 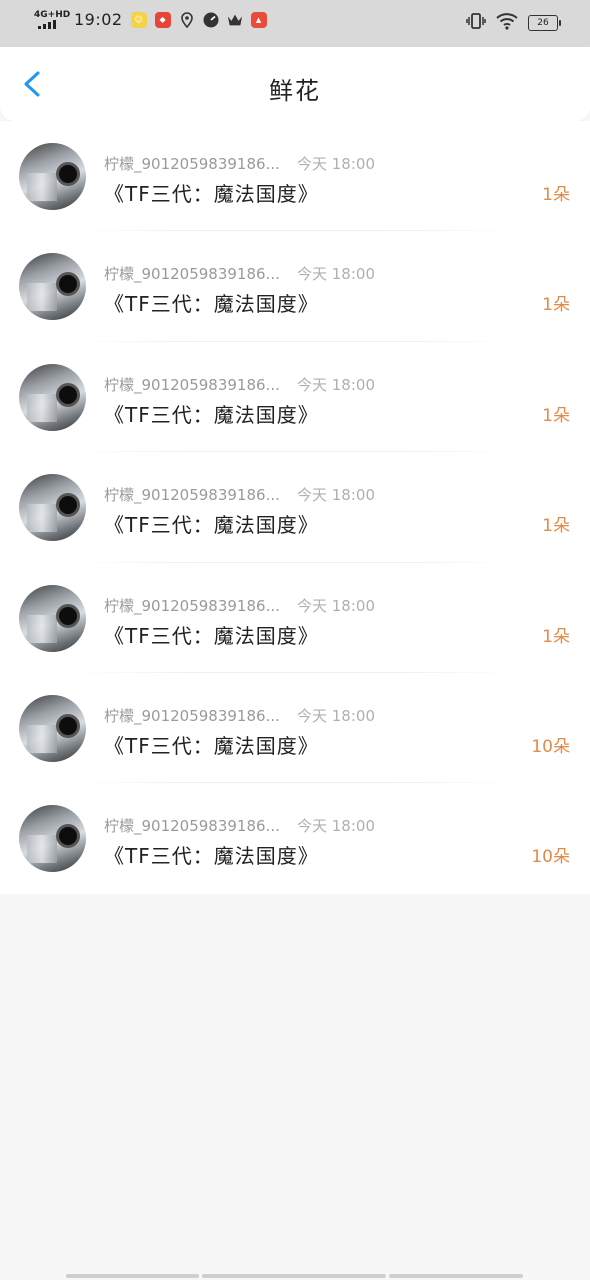 What do you see at coordinates (52, 15) in the screenshot?
I see `network-label: 4G+HD` at bounding box center [52, 15].